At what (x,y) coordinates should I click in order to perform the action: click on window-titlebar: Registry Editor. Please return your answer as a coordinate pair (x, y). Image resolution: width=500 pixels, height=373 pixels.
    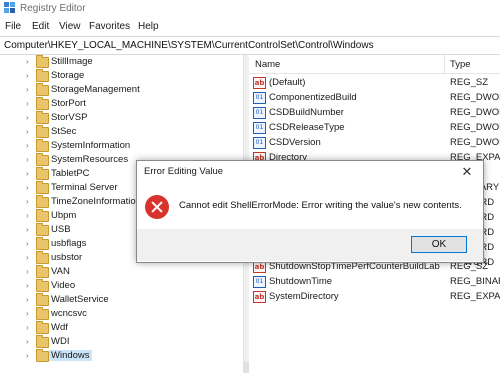
    Looking at the image, I should click on (250, 9).